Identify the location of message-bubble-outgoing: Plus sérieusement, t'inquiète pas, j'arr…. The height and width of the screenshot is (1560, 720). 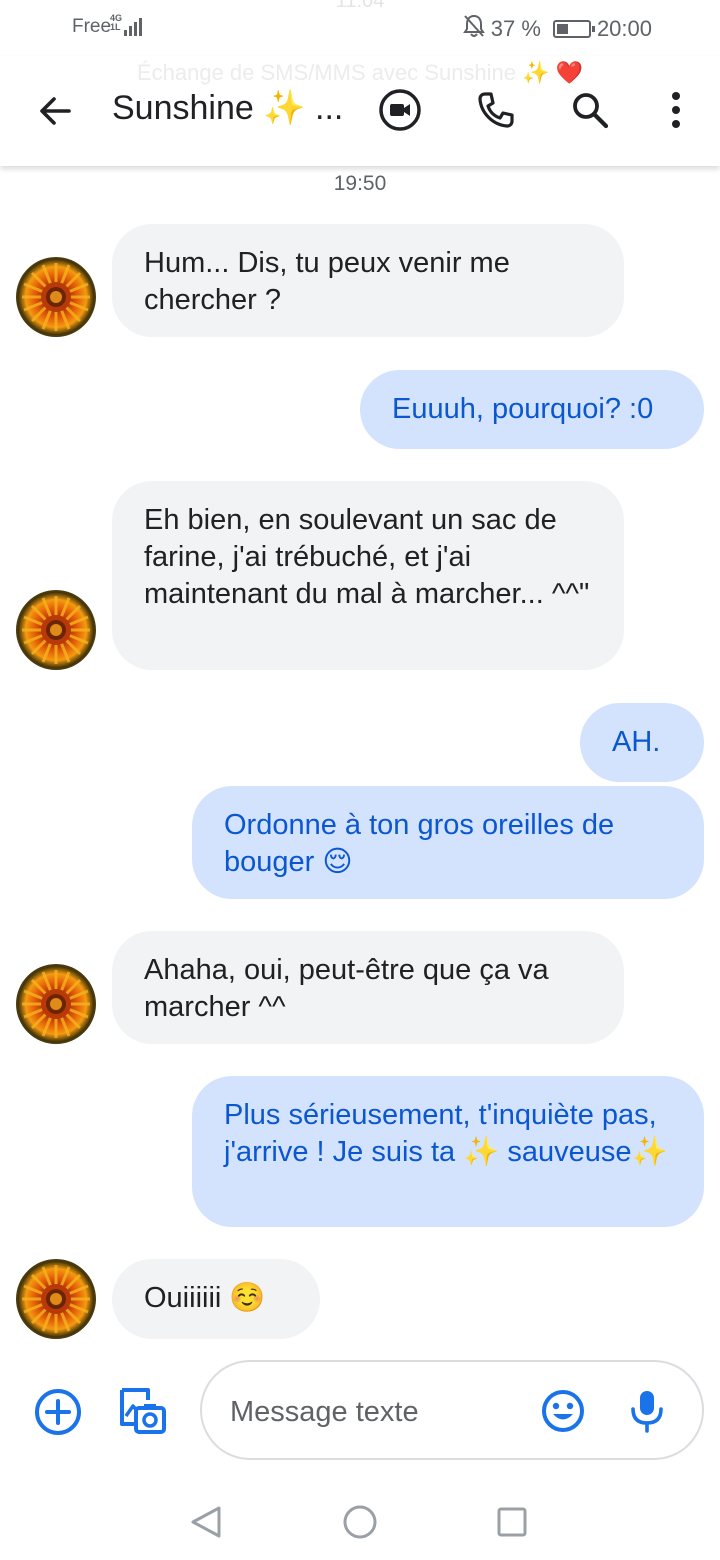
(448, 1151).